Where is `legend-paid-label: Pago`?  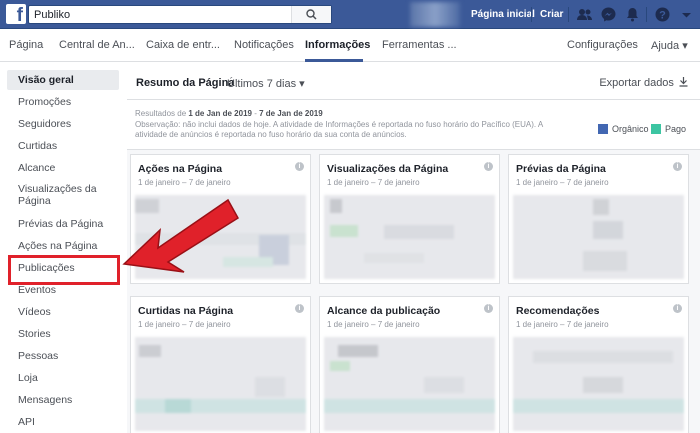
legend-paid-label: Pago is located at coordinates (676, 129).